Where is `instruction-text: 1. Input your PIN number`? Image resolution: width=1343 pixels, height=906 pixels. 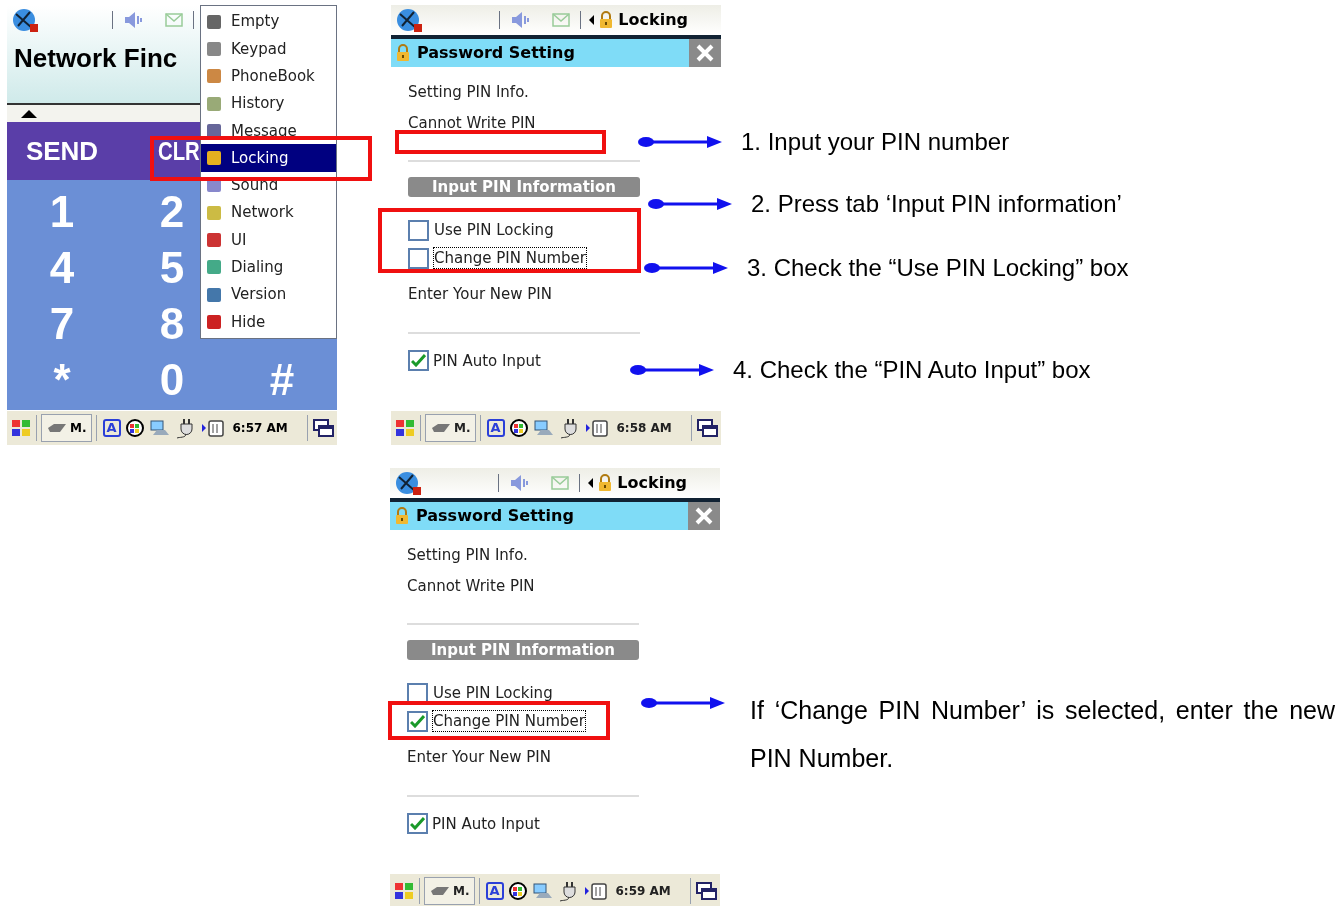 instruction-text: 1. Input your PIN number is located at coordinates (875, 142).